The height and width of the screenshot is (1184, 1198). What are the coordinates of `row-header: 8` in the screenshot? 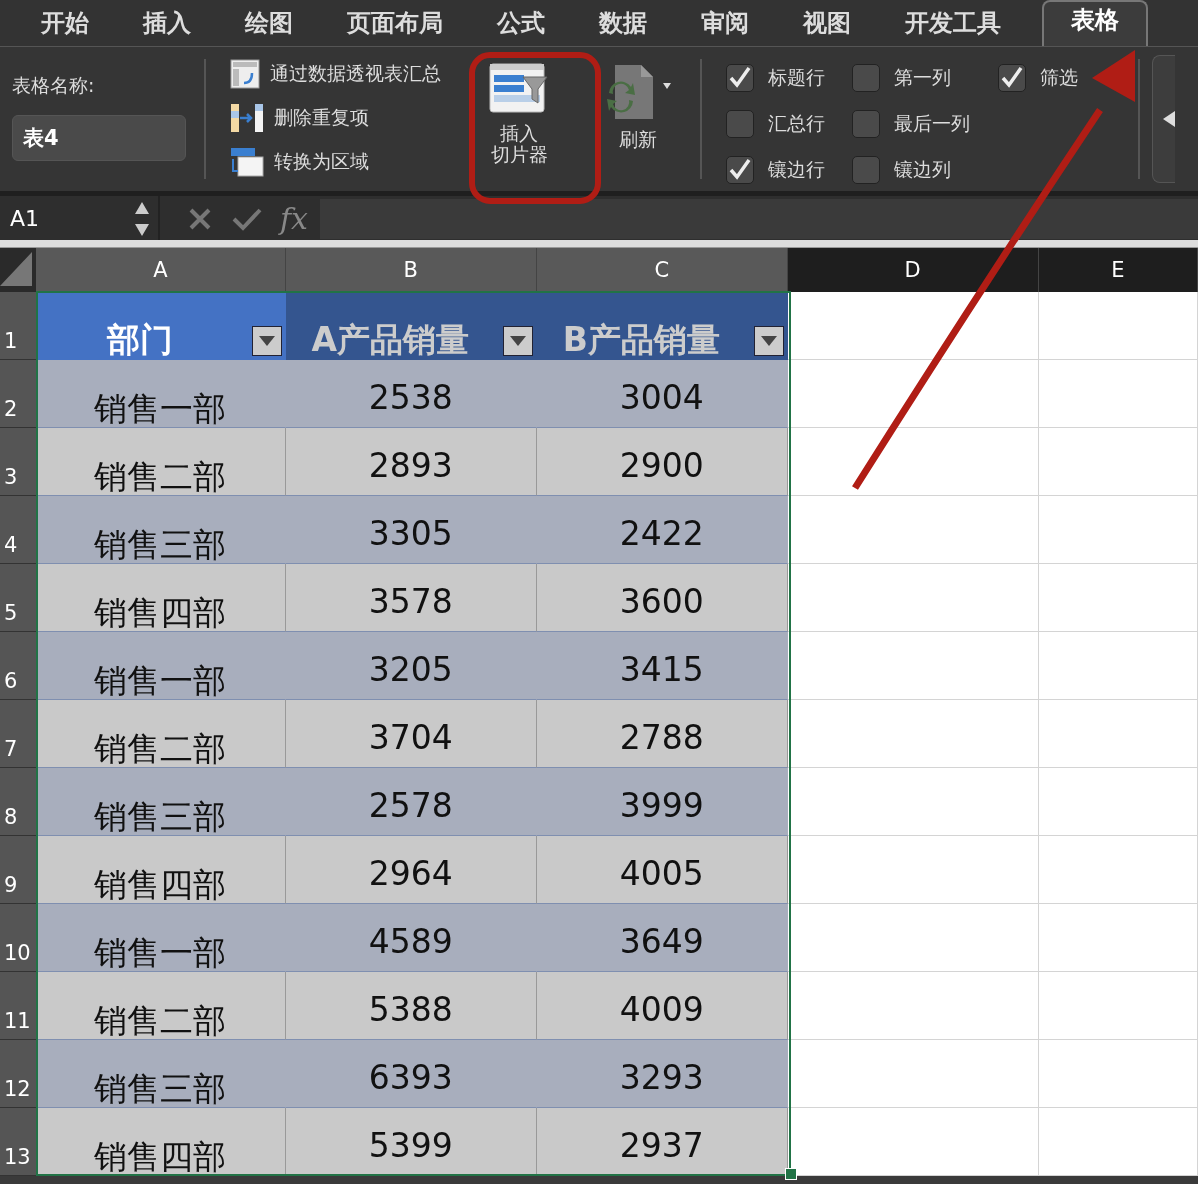 It's located at (18, 802).